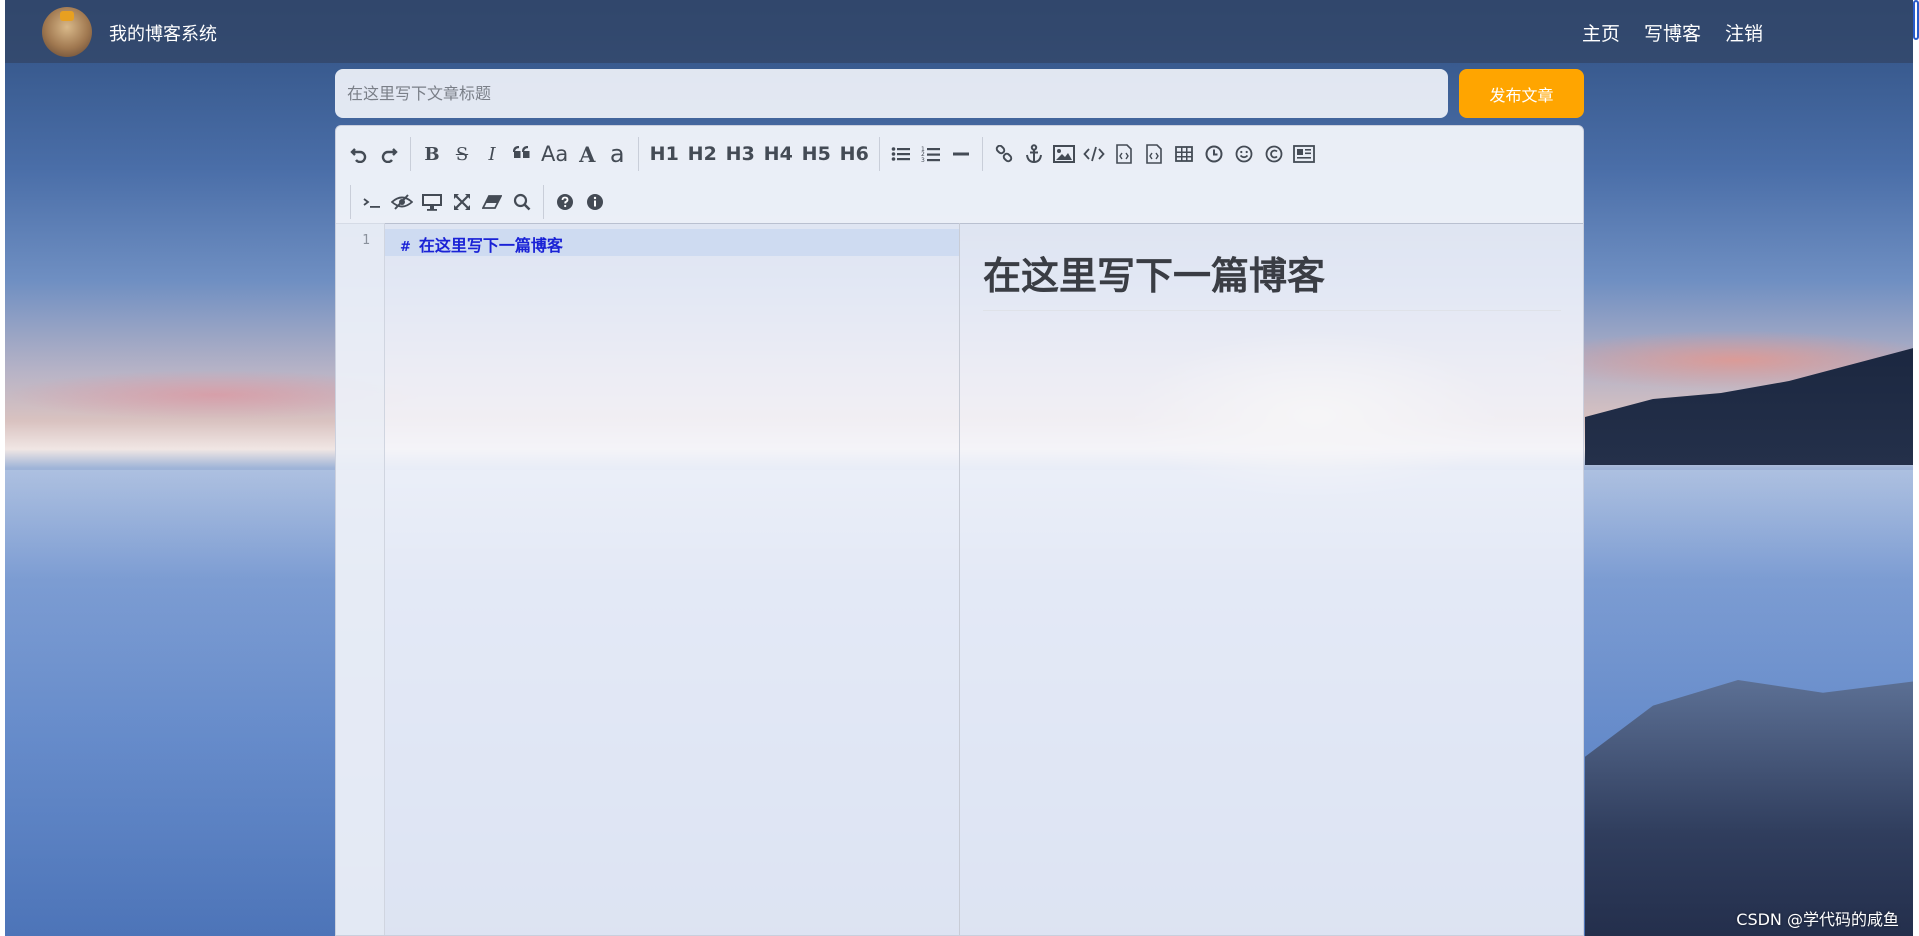 The height and width of the screenshot is (936, 1919). What do you see at coordinates (923, 160) in the screenshot?
I see `svg-text: 3` at bounding box center [923, 160].